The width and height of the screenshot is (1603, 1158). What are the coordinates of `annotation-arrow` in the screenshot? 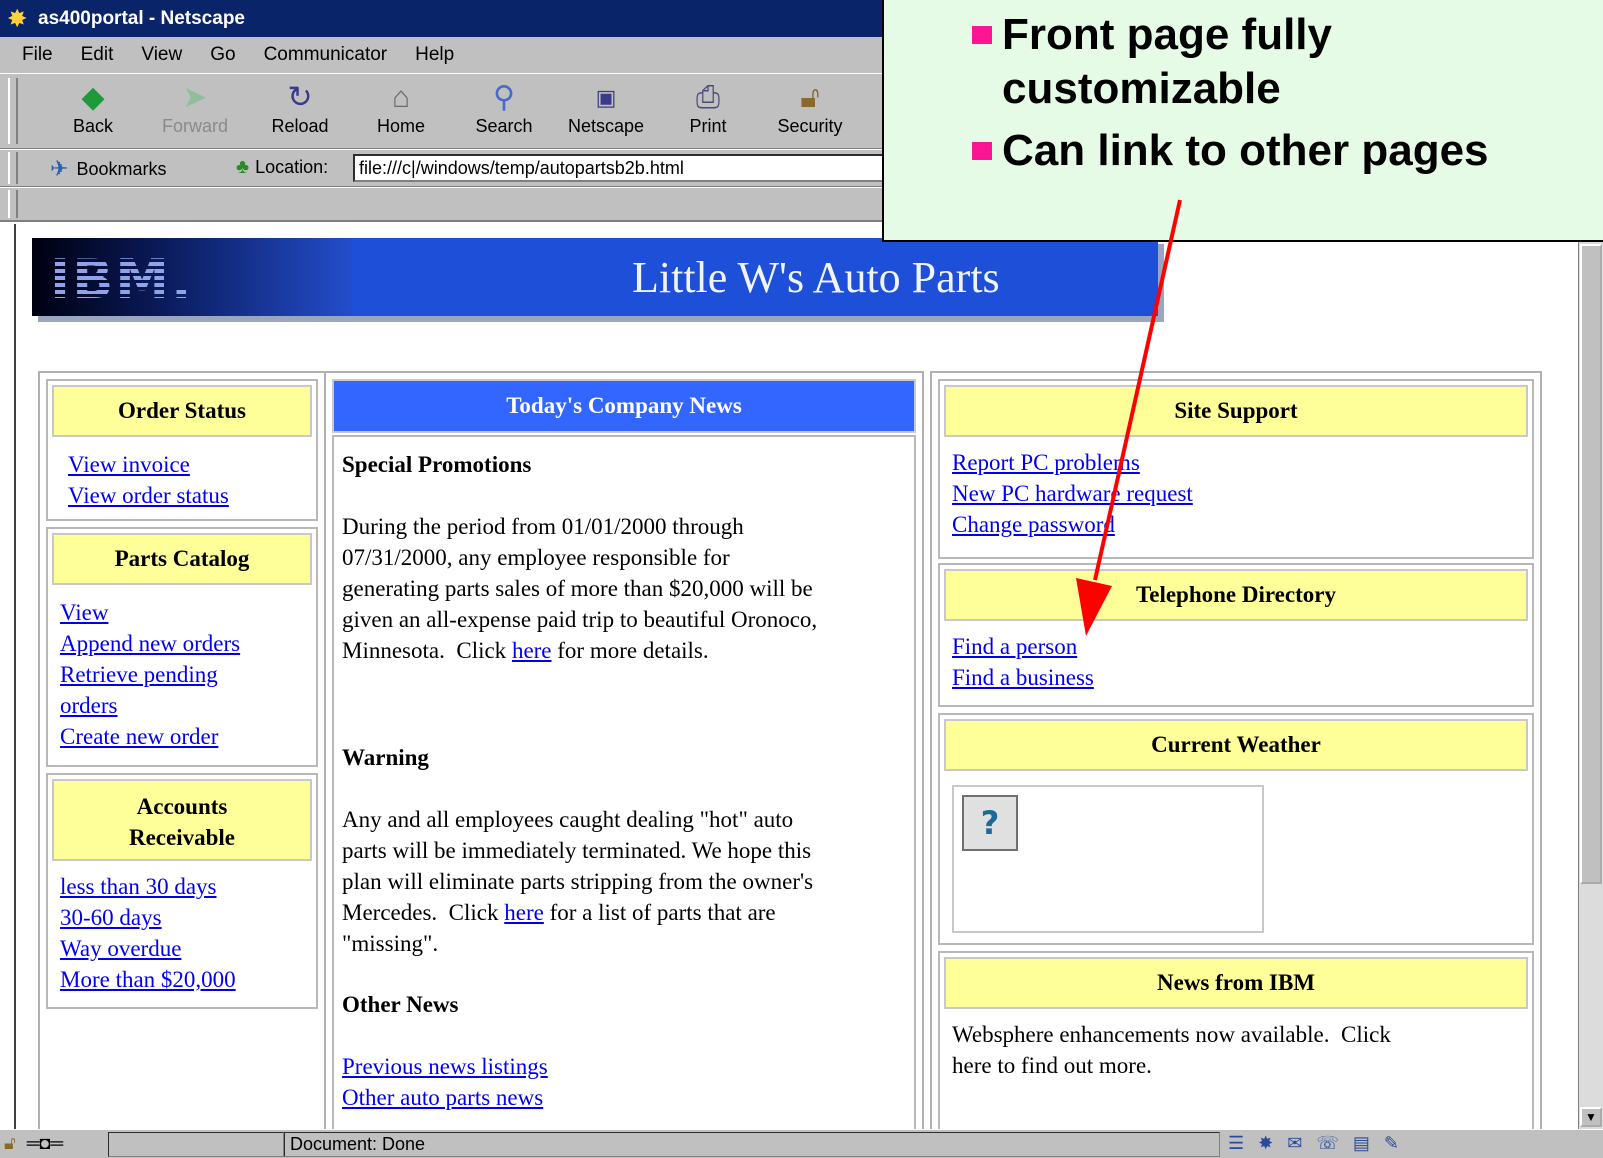 It's located at (1129, 417).